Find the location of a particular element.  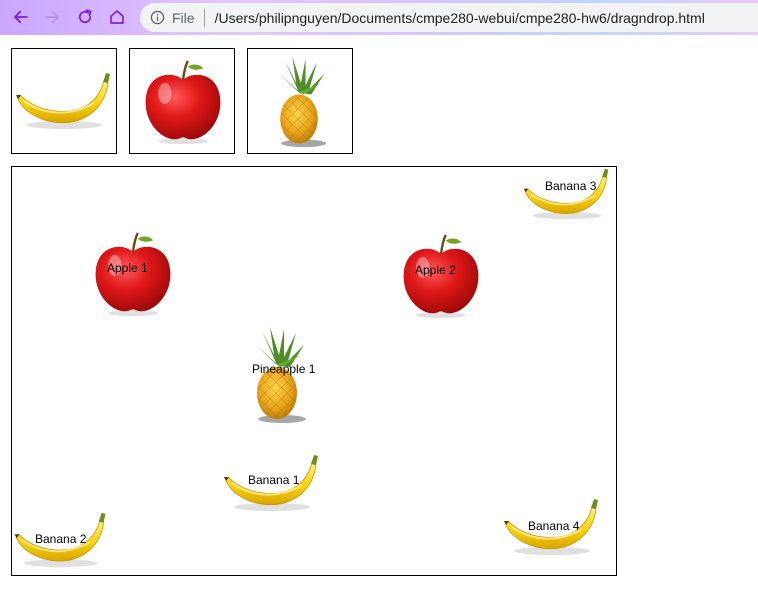

home-button is located at coordinates (117, 17).